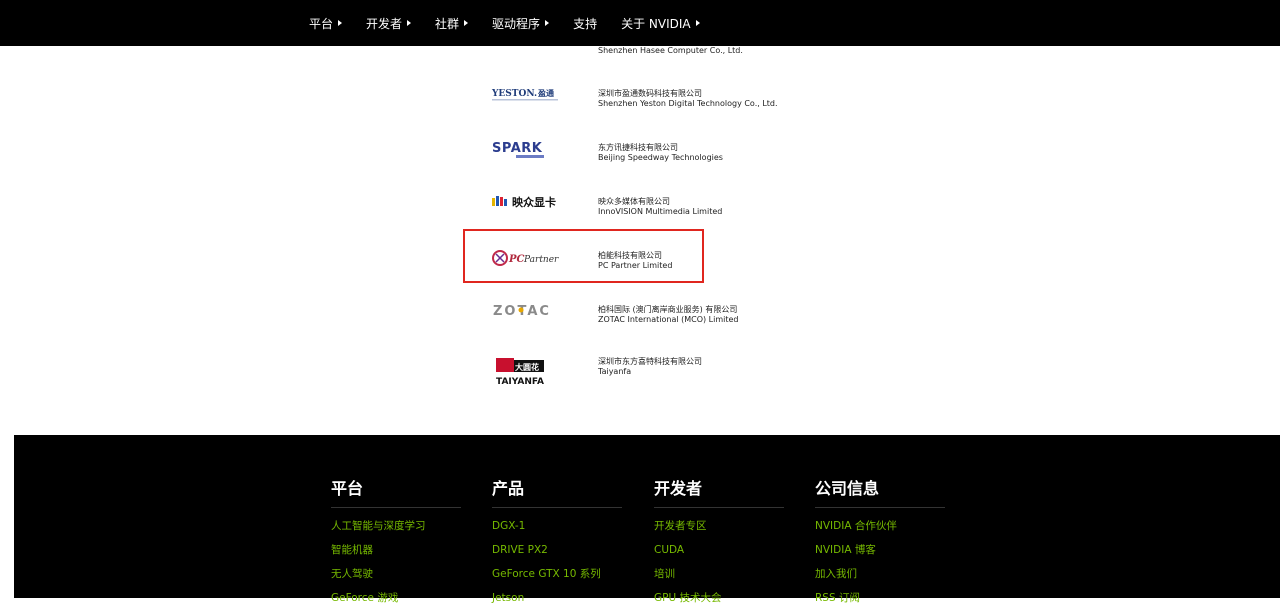 This screenshot has height=610, width=1280. Describe the element at coordinates (660, 211) in the screenshot. I see `partner-name-en: InnoVISION Multimedia Limited` at that location.